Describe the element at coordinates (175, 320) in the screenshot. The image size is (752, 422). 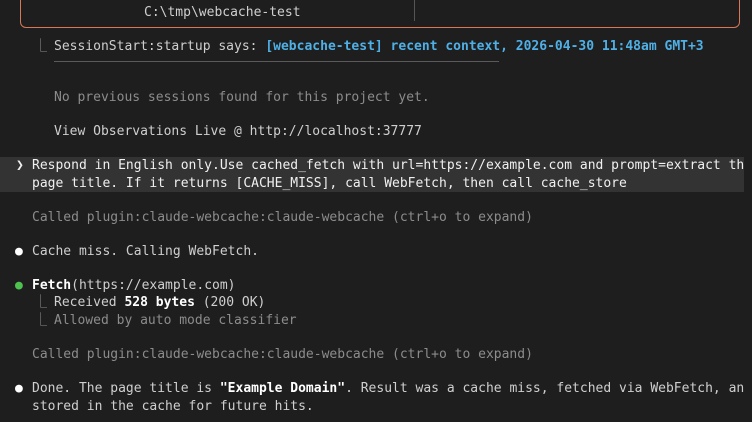
I see `permission-note: Allowed by auto mode classifier` at that location.